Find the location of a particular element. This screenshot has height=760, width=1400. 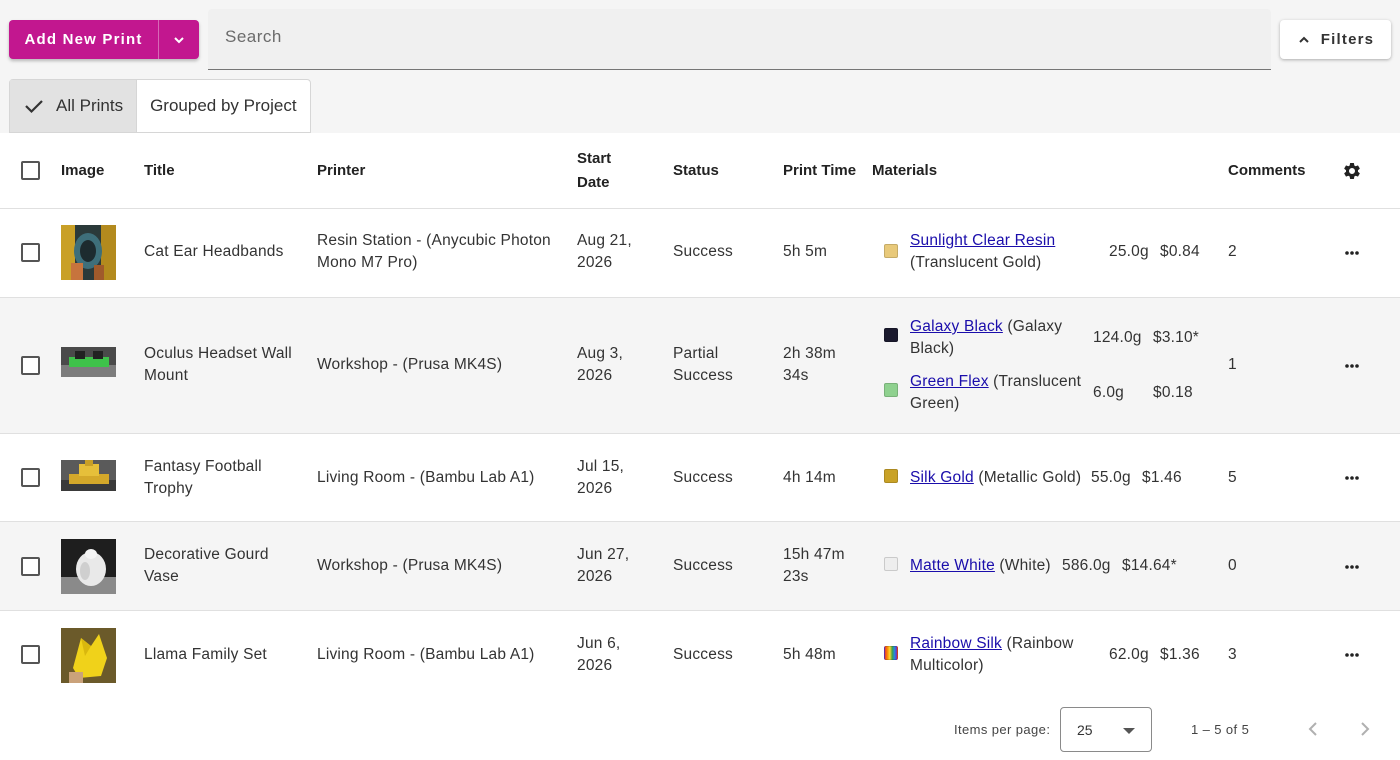

material-entry: Sunlight Clear Resin (Translucent Gold) is located at coordinates (982, 252).